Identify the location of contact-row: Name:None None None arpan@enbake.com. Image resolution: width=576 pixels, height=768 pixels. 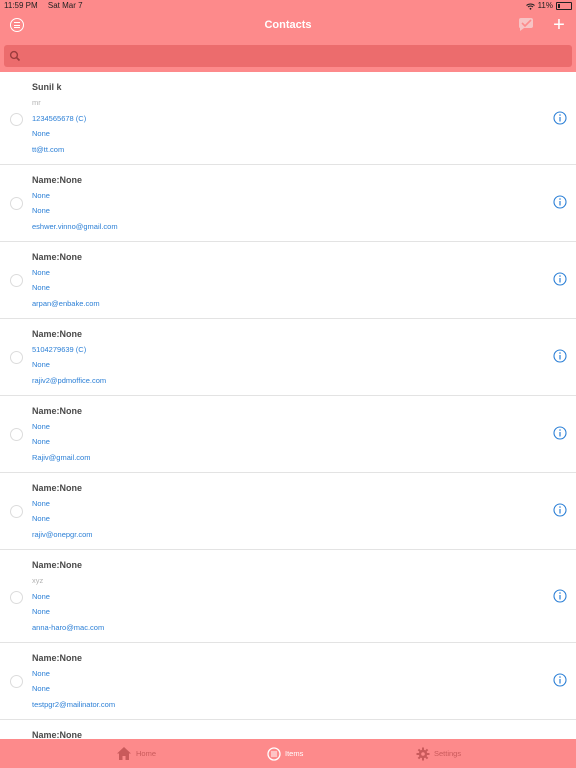
(288, 280).